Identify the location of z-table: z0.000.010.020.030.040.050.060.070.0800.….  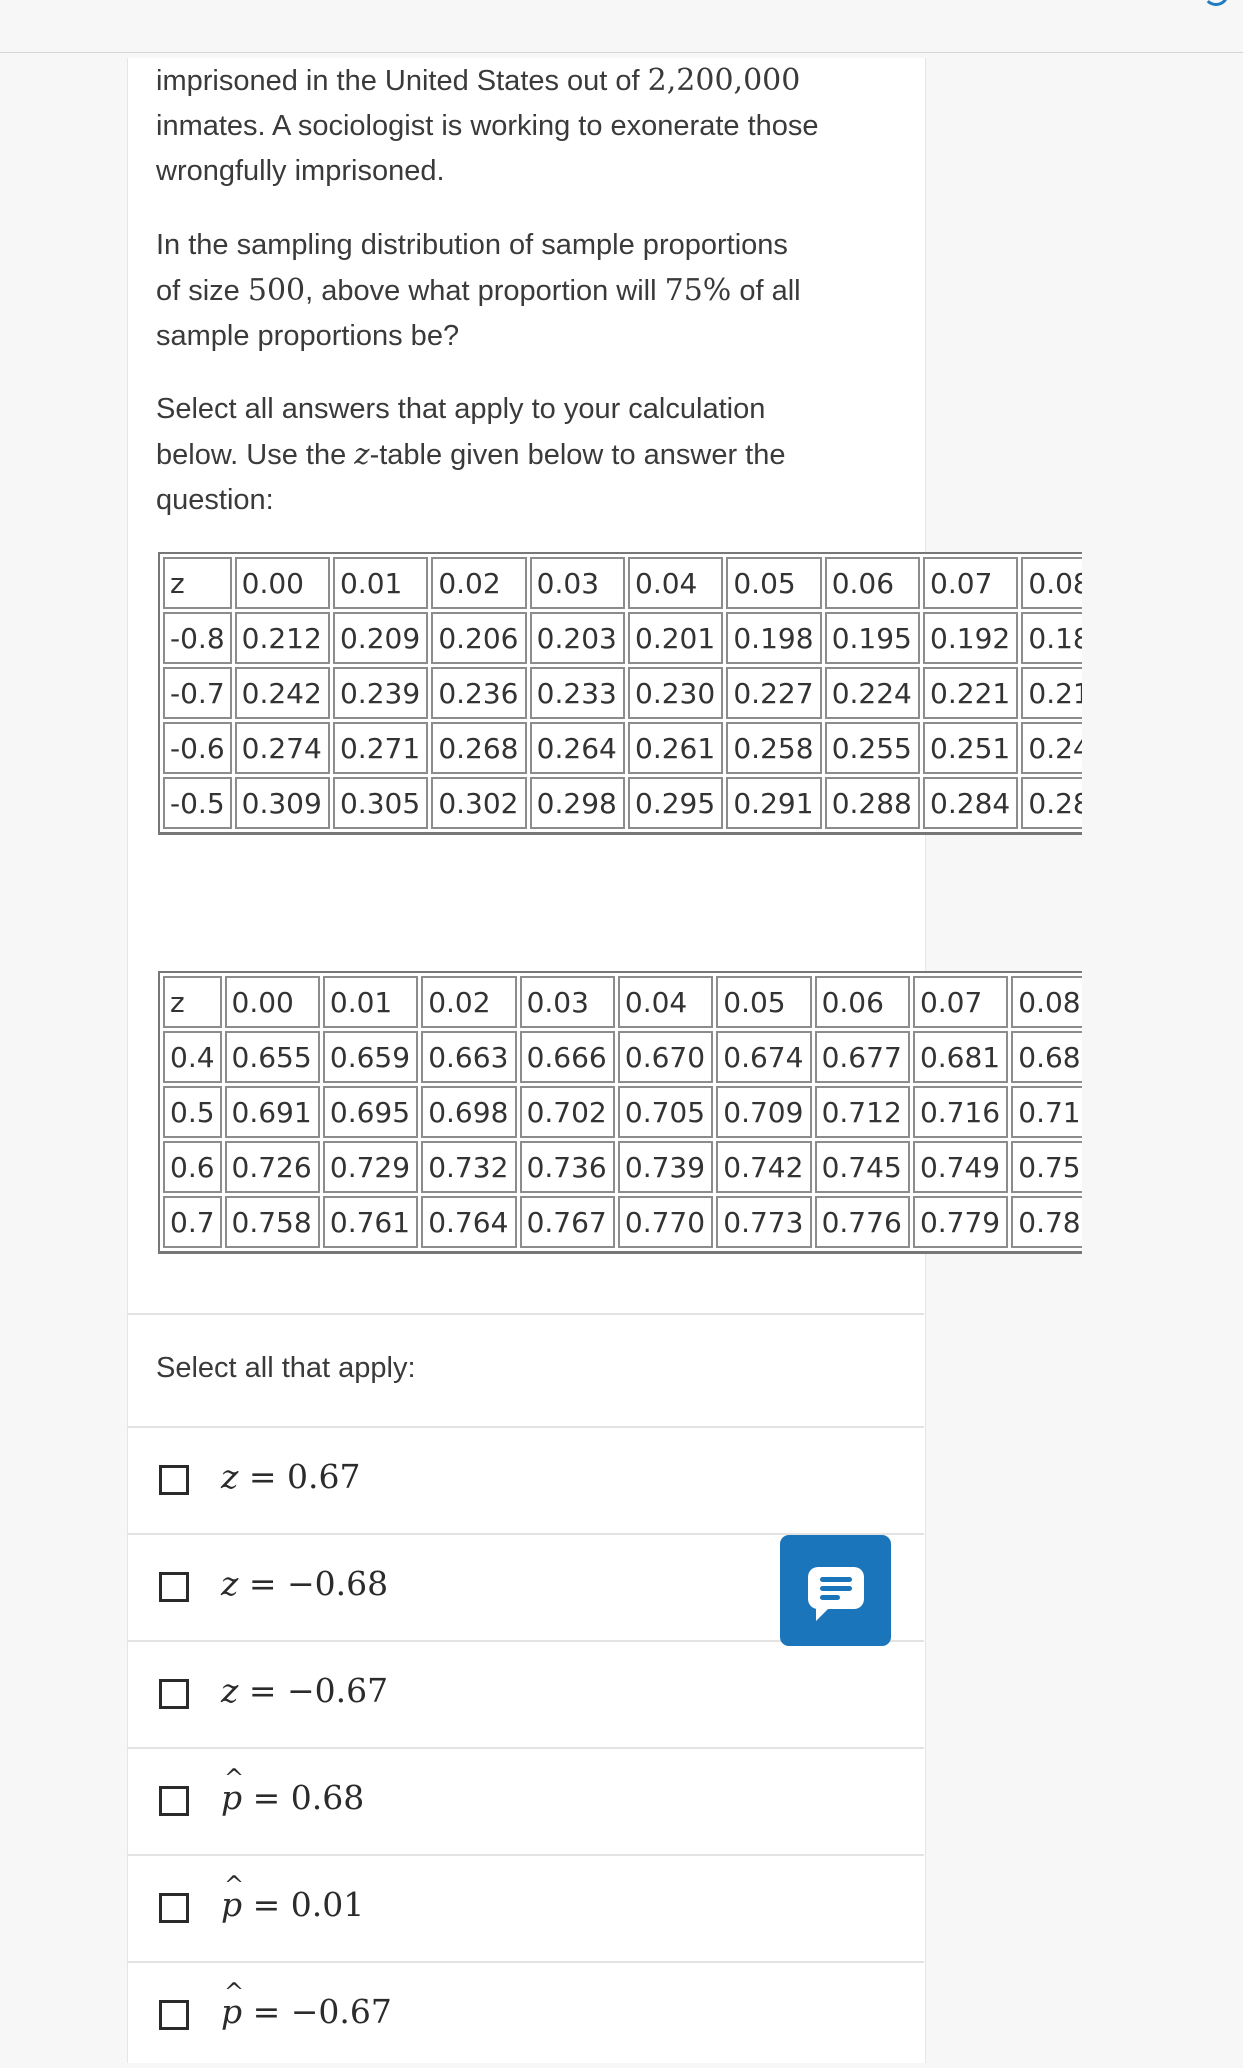
(620, 1112).